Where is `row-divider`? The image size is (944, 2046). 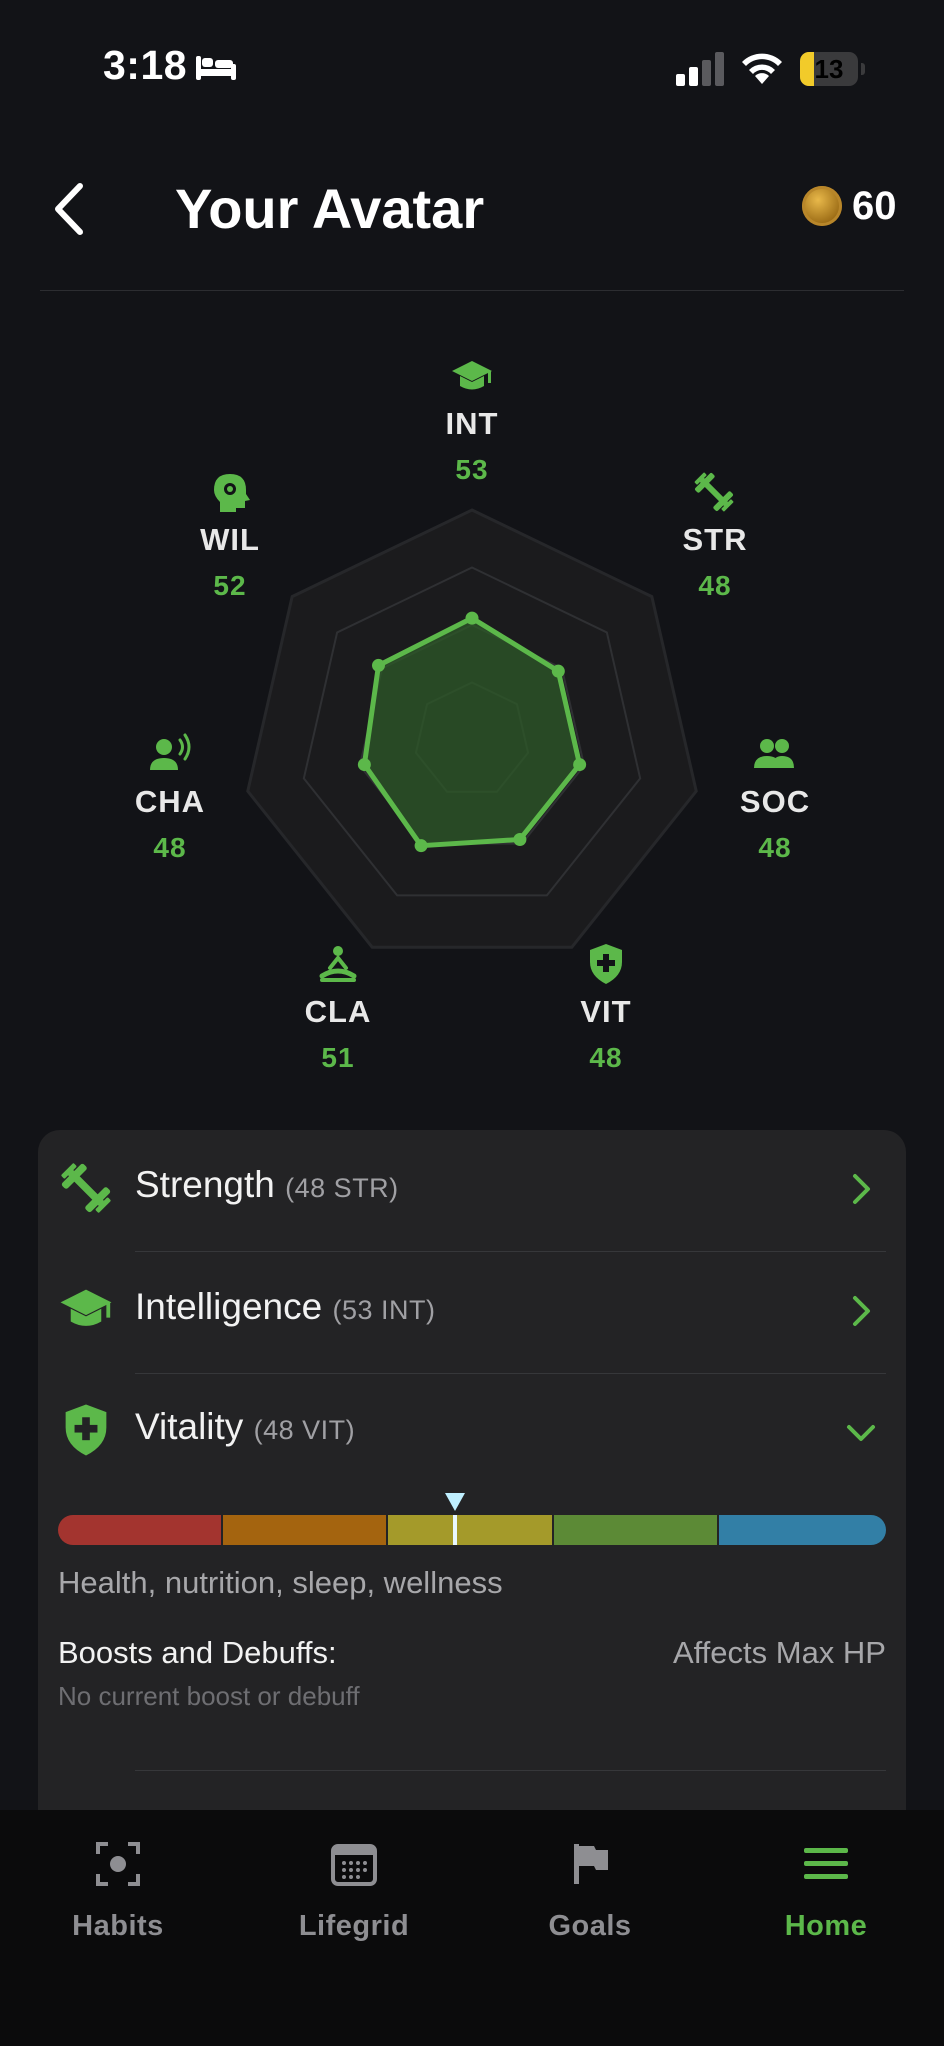
row-divider is located at coordinates (510, 1770).